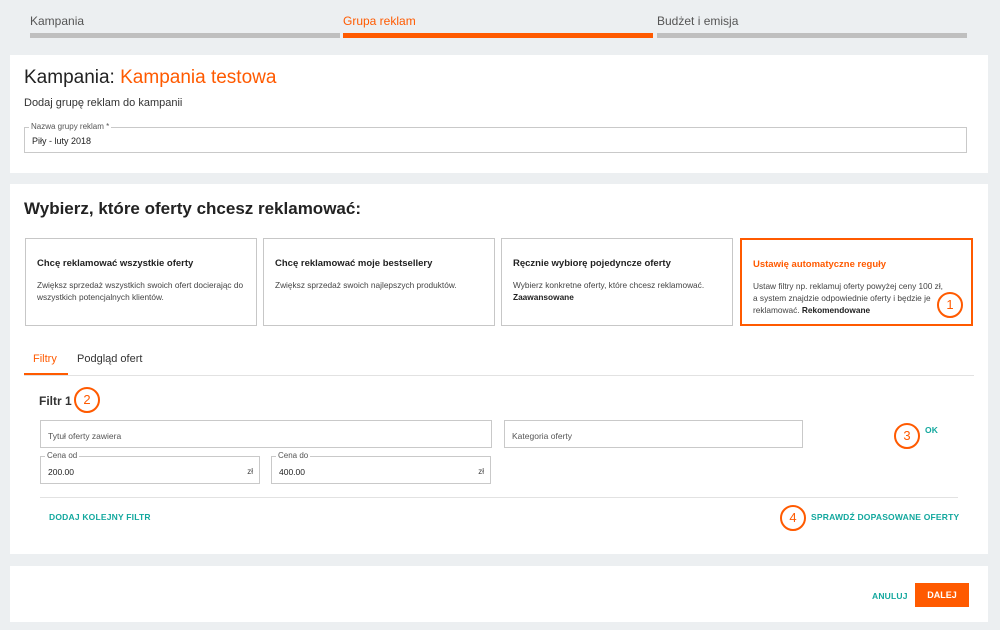 Image resolution: width=1000 pixels, height=630 pixels. I want to click on page-subtitle: Dodaj grupę reklam do kampanii, so click(103, 103).